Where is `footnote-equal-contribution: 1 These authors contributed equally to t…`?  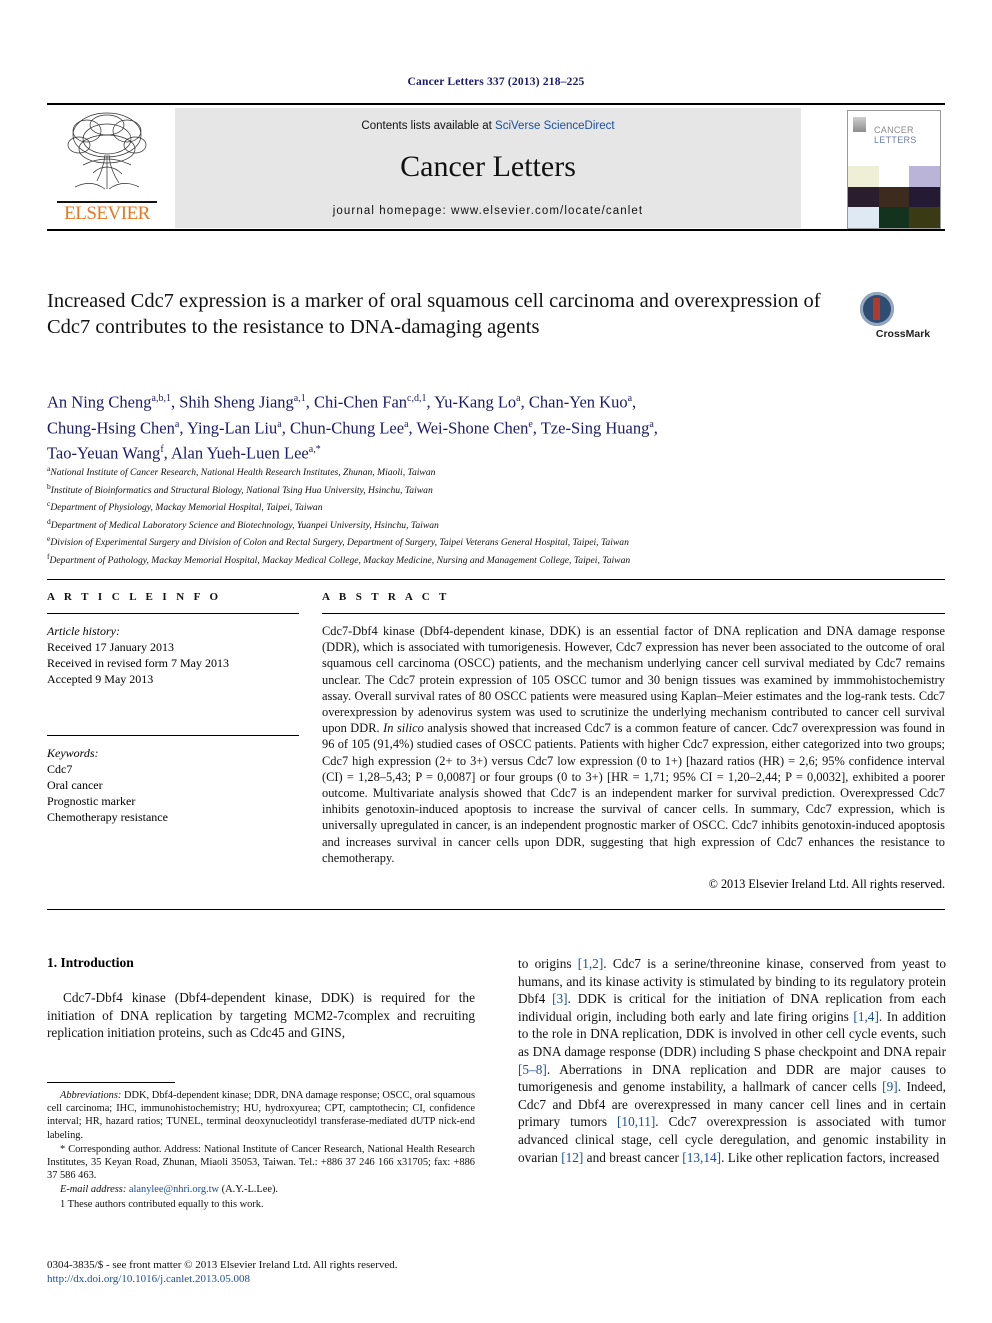
footnote-equal-contribution: 1 These authors contributed equally to t… is located at coordinates (162, 1204).